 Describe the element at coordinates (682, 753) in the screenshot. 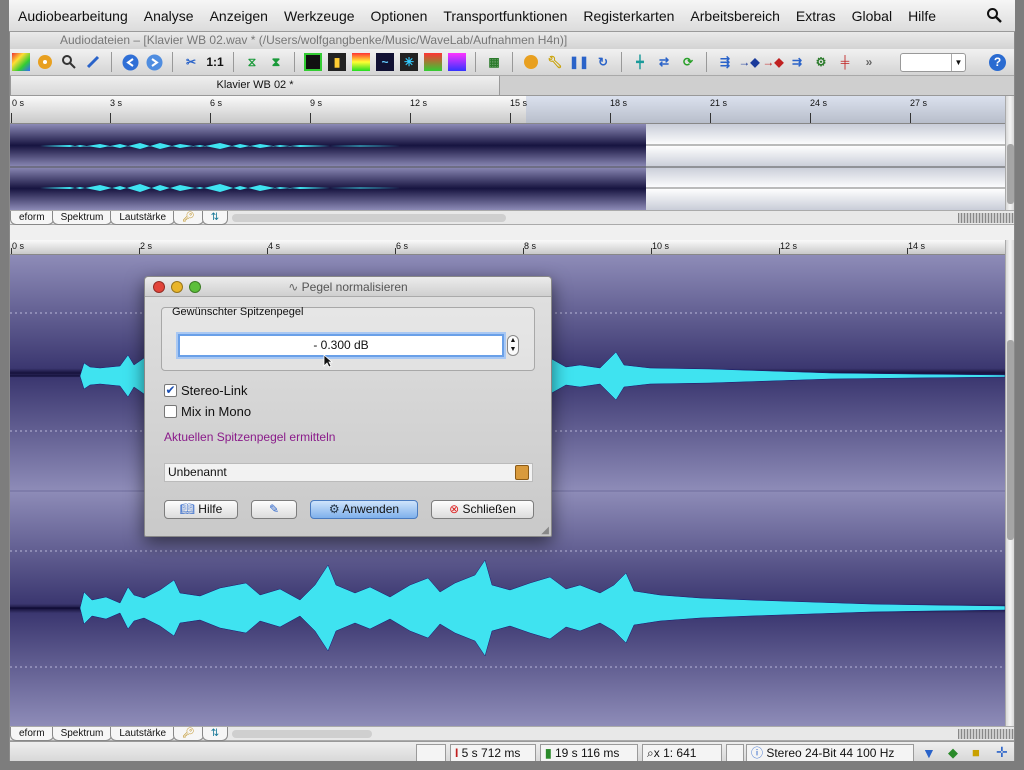

I see `status-zoom: ⌕x 1: 641` at that location.